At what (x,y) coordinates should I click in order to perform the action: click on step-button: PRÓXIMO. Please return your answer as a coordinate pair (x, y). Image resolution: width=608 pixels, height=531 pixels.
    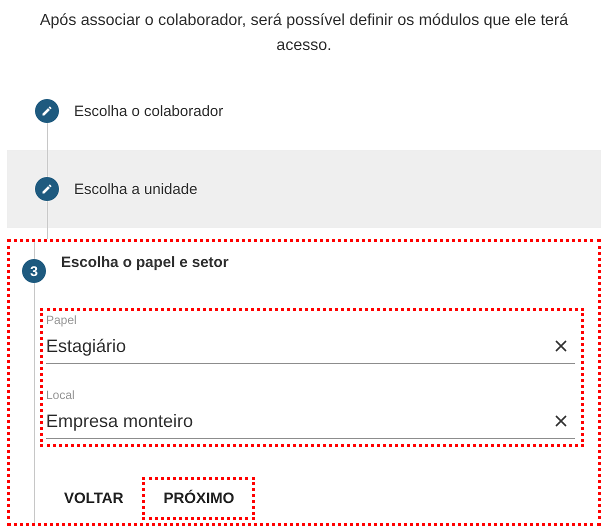
    Looking at the image, I should click on (199, 498).